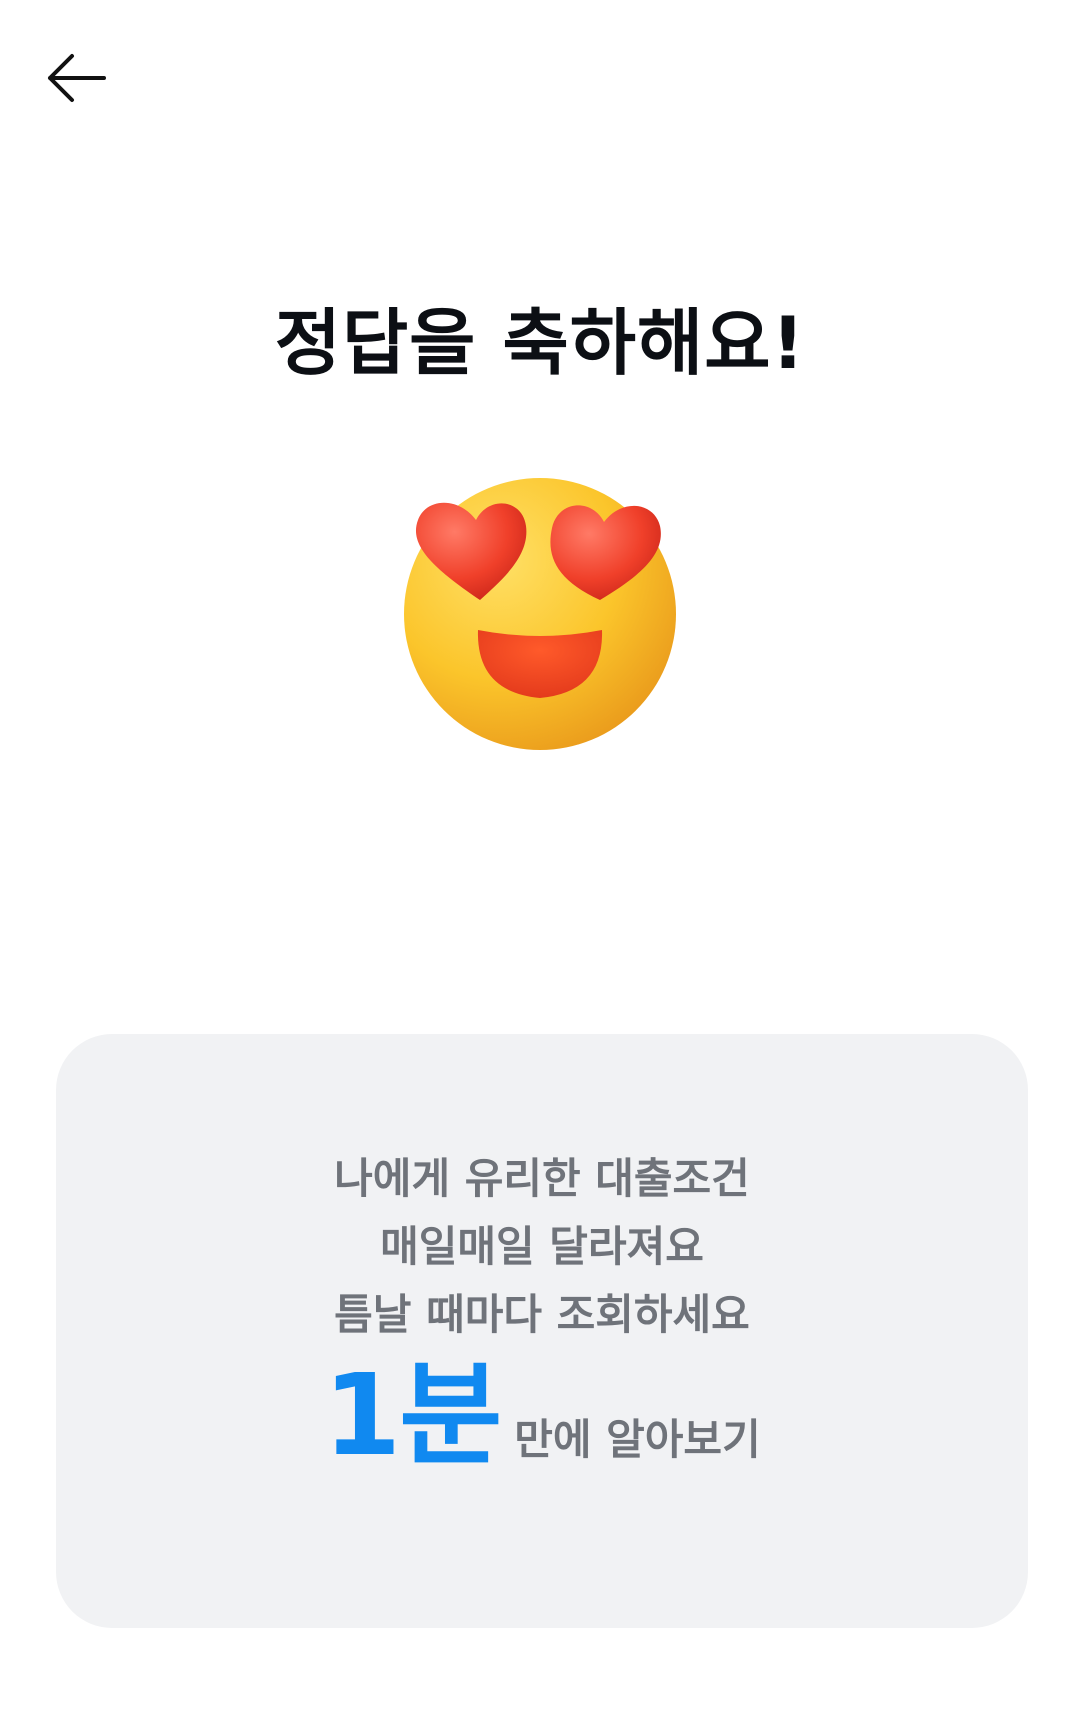 The width and height of the screenshot is (1080, 1727). I want to click on cta-highlight: 1분, so click(412, 1416).